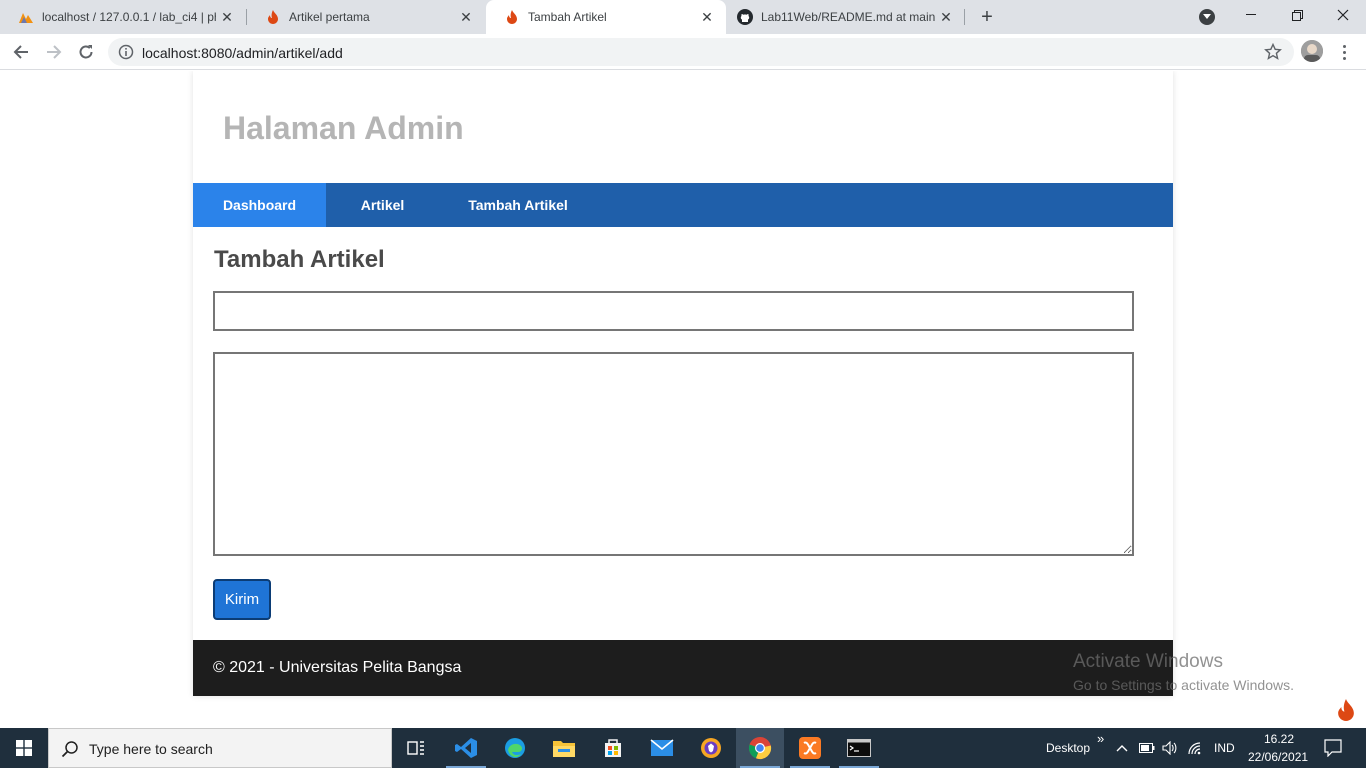  Describe the element at coordinates (466, 748) in the screenshot. I see `vscode-icon` at that location.